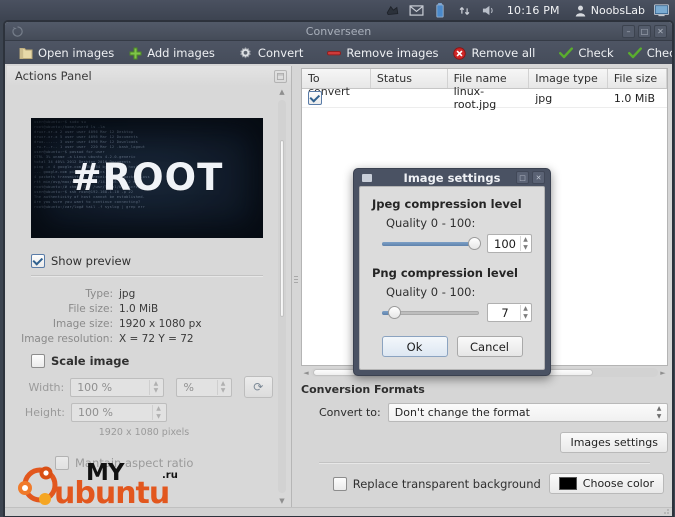 Image resolution: width=675 pixels, height=517 pixels. I want to click on png-quality-stepper: ▲ ▼, so click(525, 312).